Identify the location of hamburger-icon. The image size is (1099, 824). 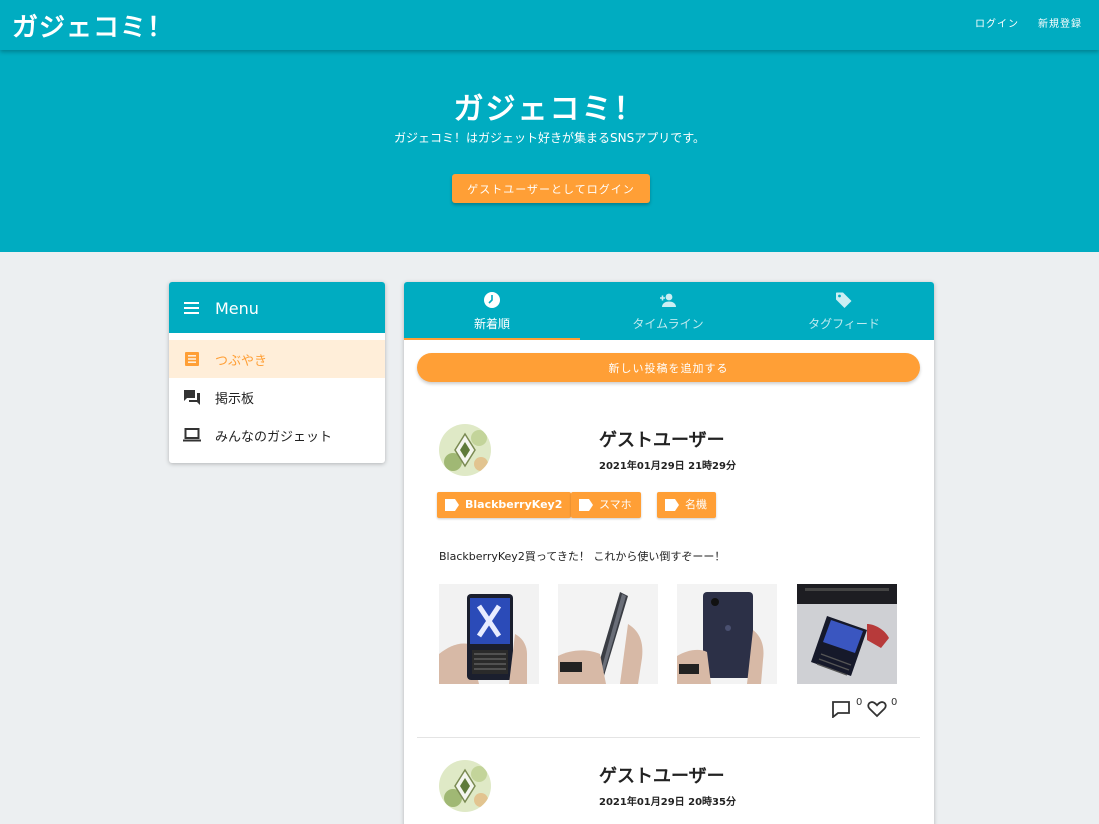
(191, 308).